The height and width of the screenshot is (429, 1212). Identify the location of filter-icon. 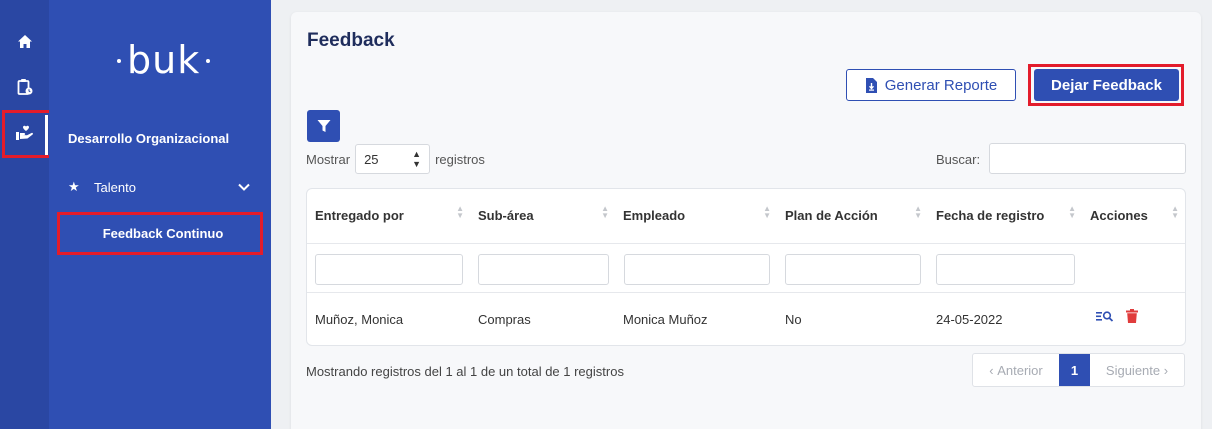
(323, 126).